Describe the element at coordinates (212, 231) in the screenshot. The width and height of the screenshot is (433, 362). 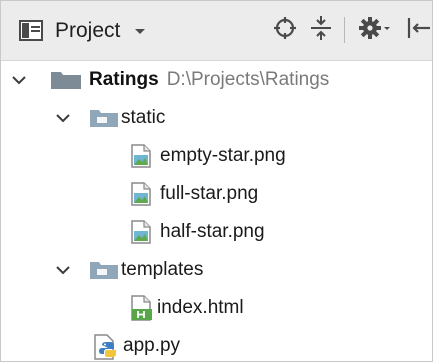
I see `file-name: half-star.png` at that location.